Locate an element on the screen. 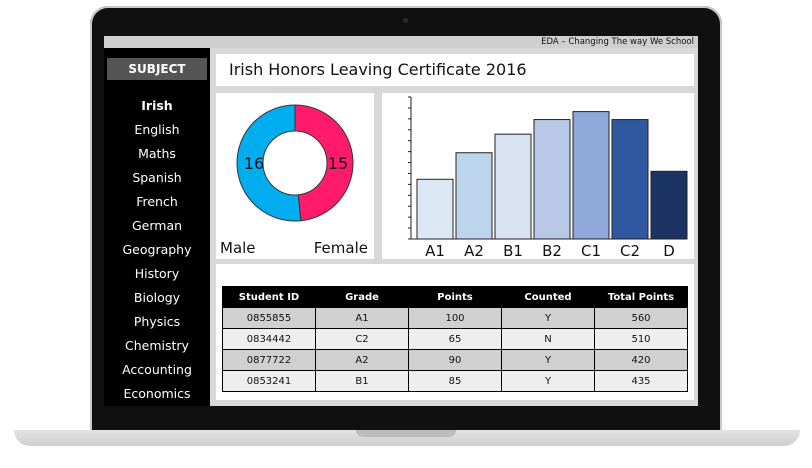  bar-a2 is located at coordinates (474, 196).